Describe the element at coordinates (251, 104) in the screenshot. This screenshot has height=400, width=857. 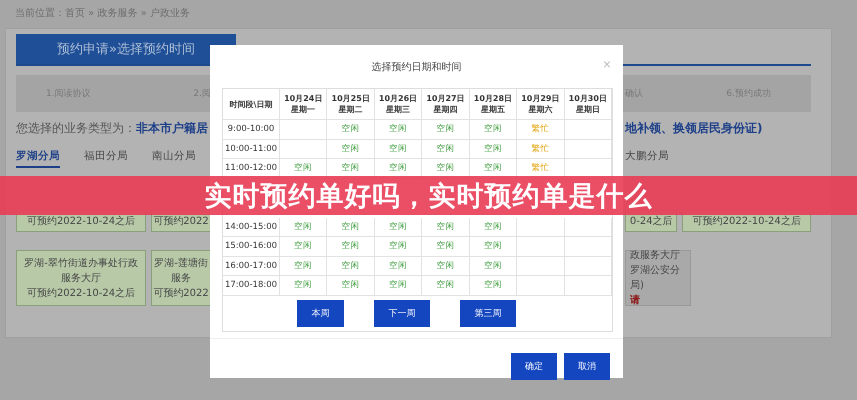
I see `column-header: 时间段\日期` at that location.